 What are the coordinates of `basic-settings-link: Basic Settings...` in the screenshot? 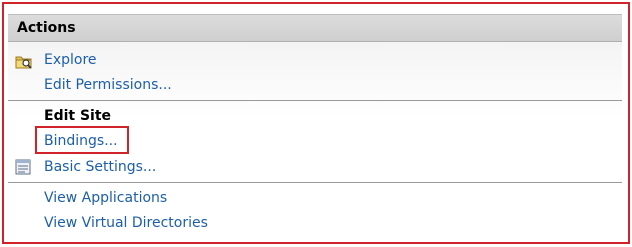 It's located at (100, 167).